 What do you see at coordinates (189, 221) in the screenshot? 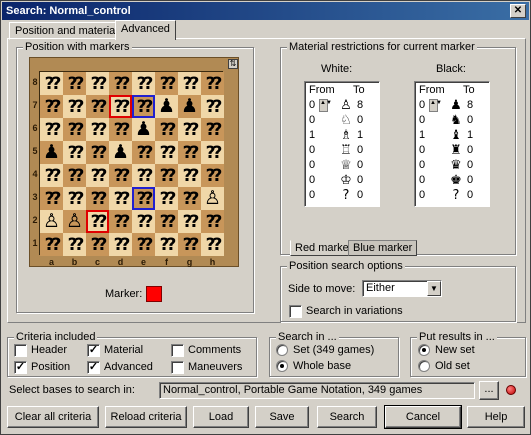
I see `board-square-g2: ??` at bounding box center [189, 221].